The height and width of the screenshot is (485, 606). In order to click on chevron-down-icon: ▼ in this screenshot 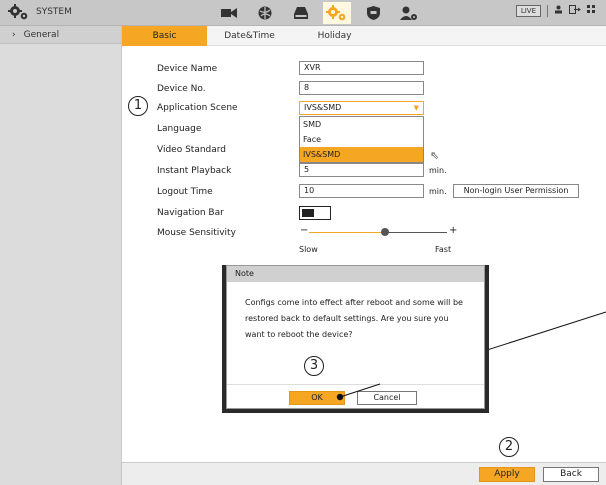, I will do `click(416, 108)`.